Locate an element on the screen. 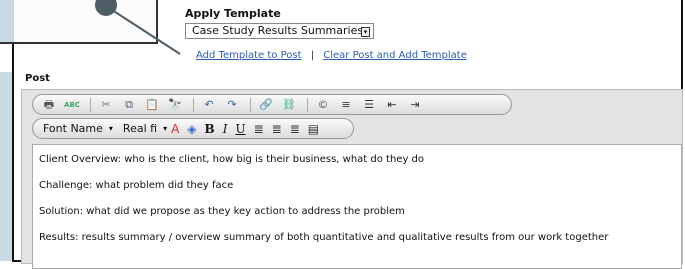 The image size is (685, 269). find-icon: 🔭 is located at coordinates (175, 105).